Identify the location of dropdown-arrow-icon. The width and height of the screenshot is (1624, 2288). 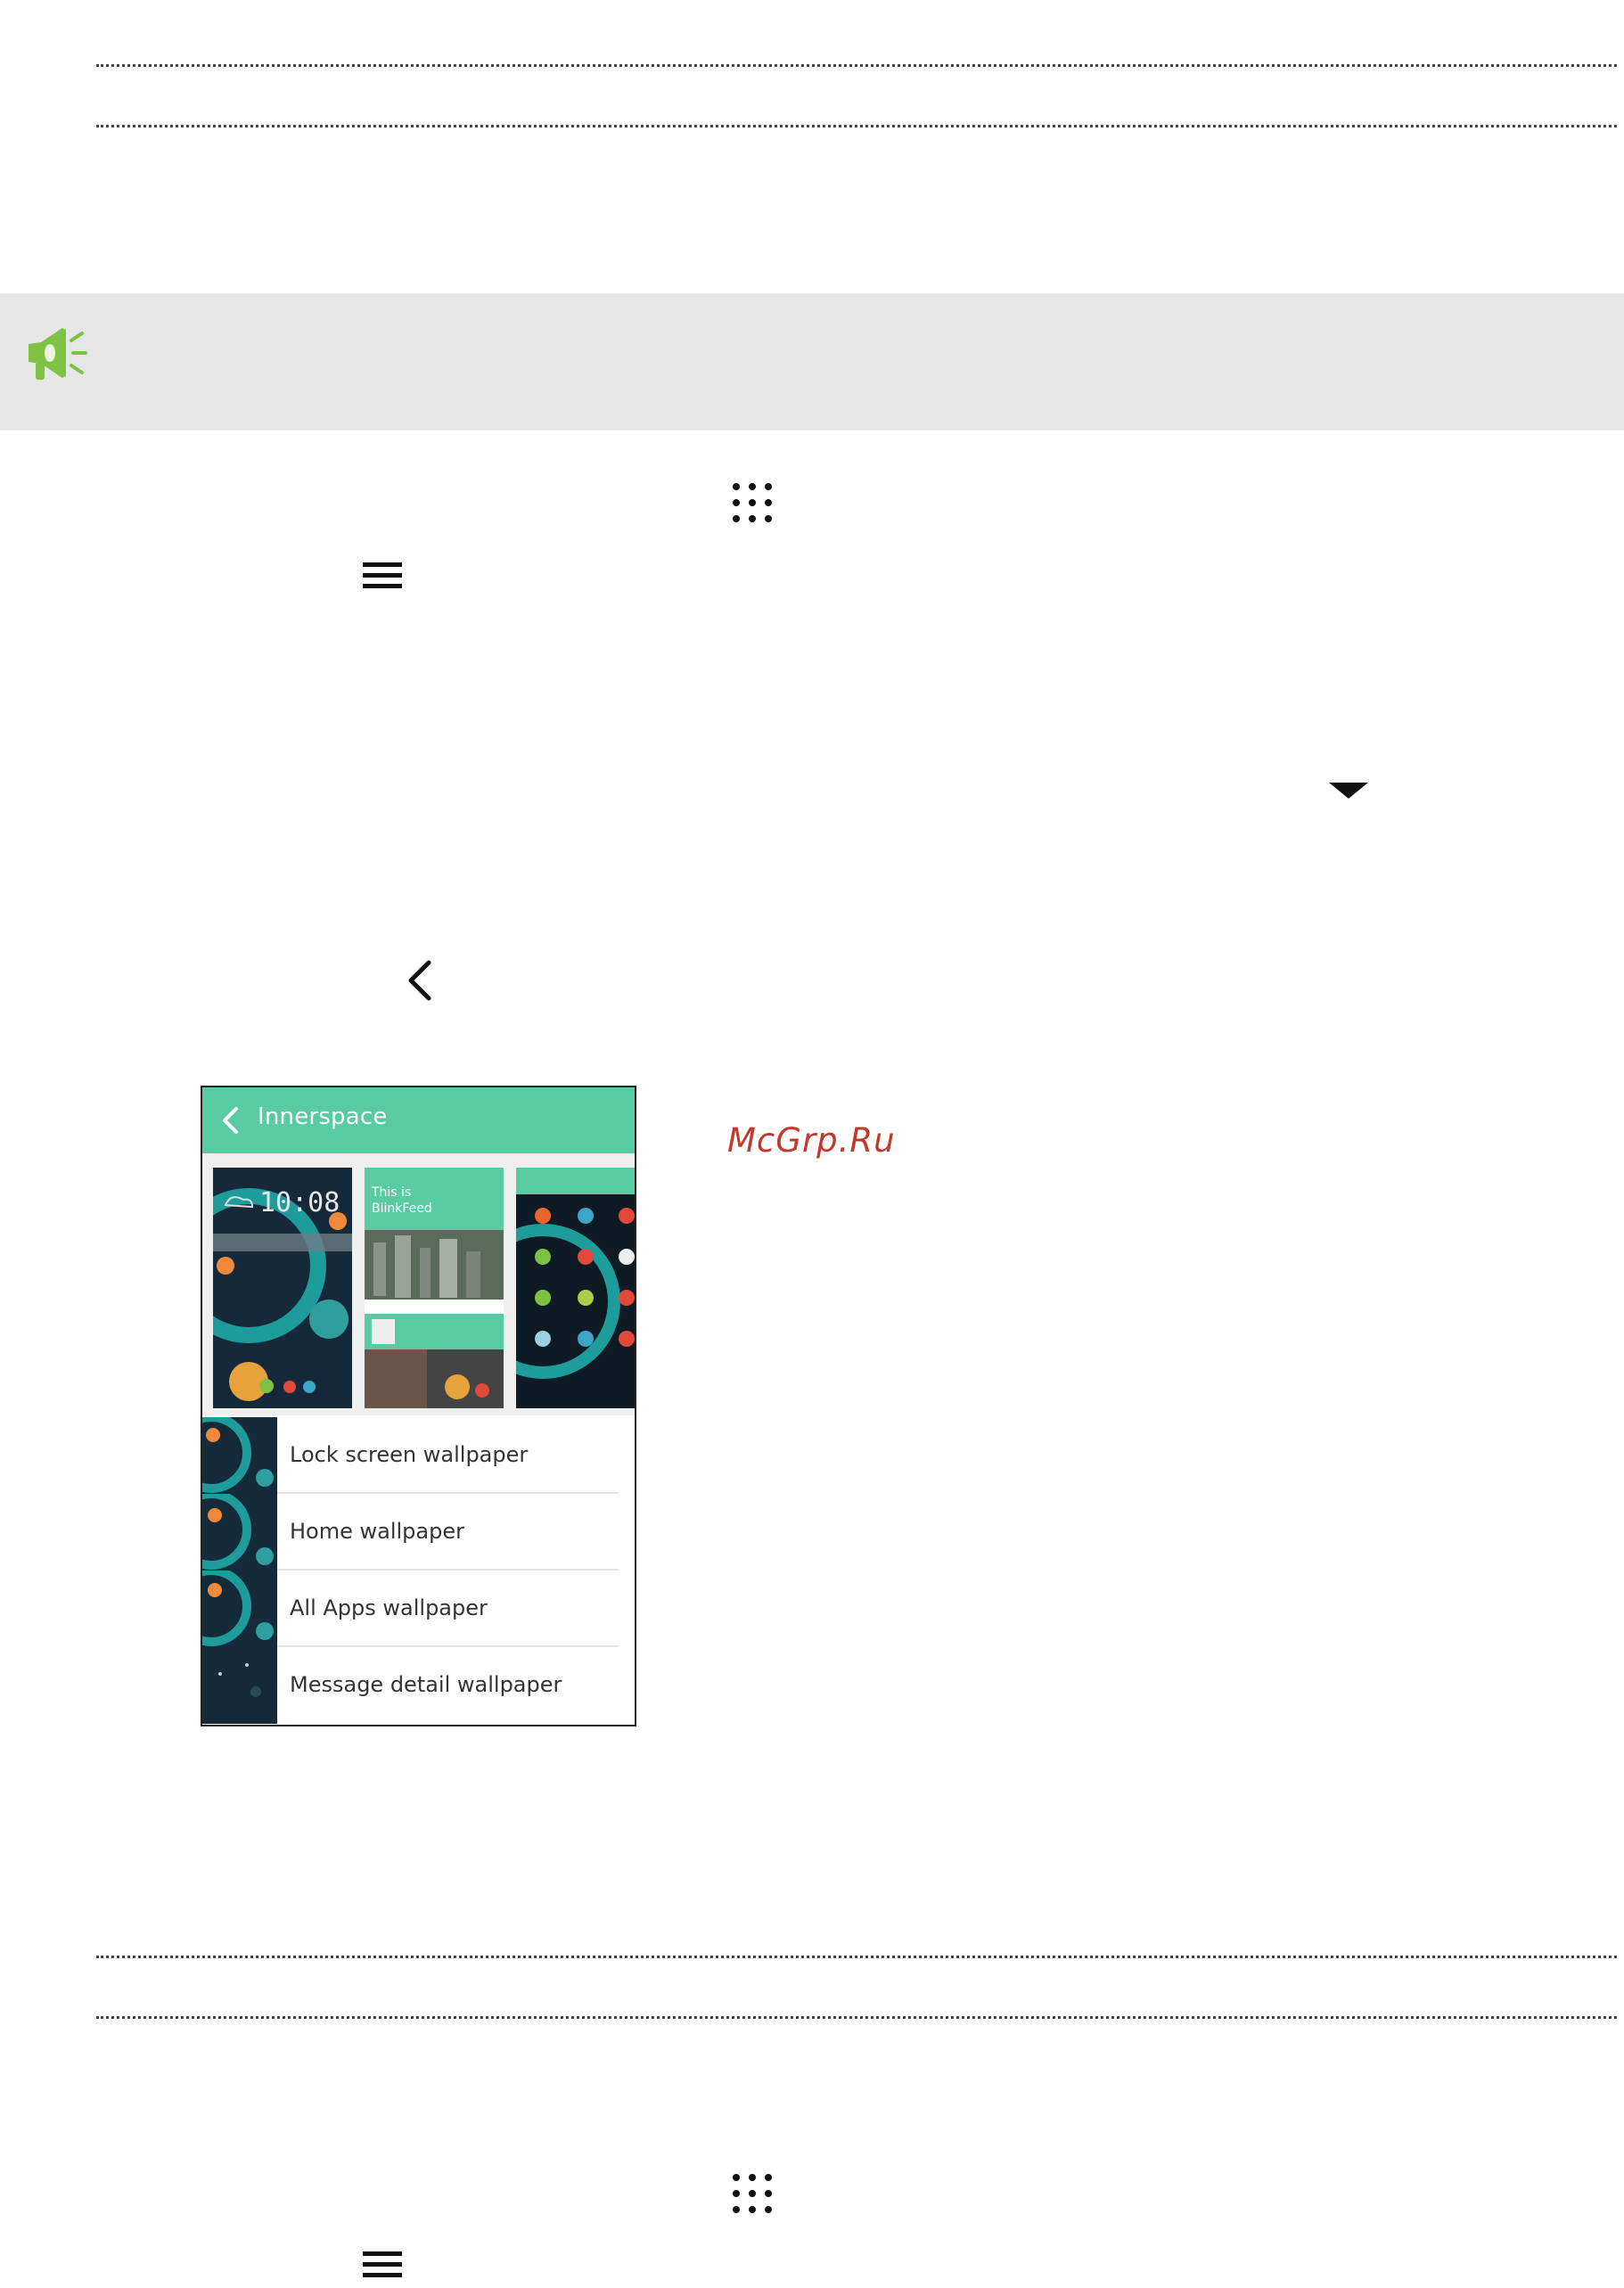
(1348, 791).